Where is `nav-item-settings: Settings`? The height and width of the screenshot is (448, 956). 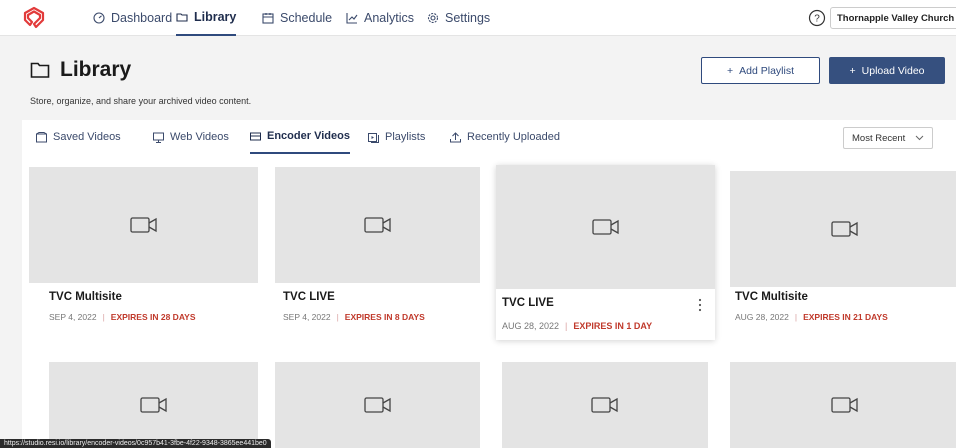
nav-item-settings: Settings is located at coordinates (458, 18).